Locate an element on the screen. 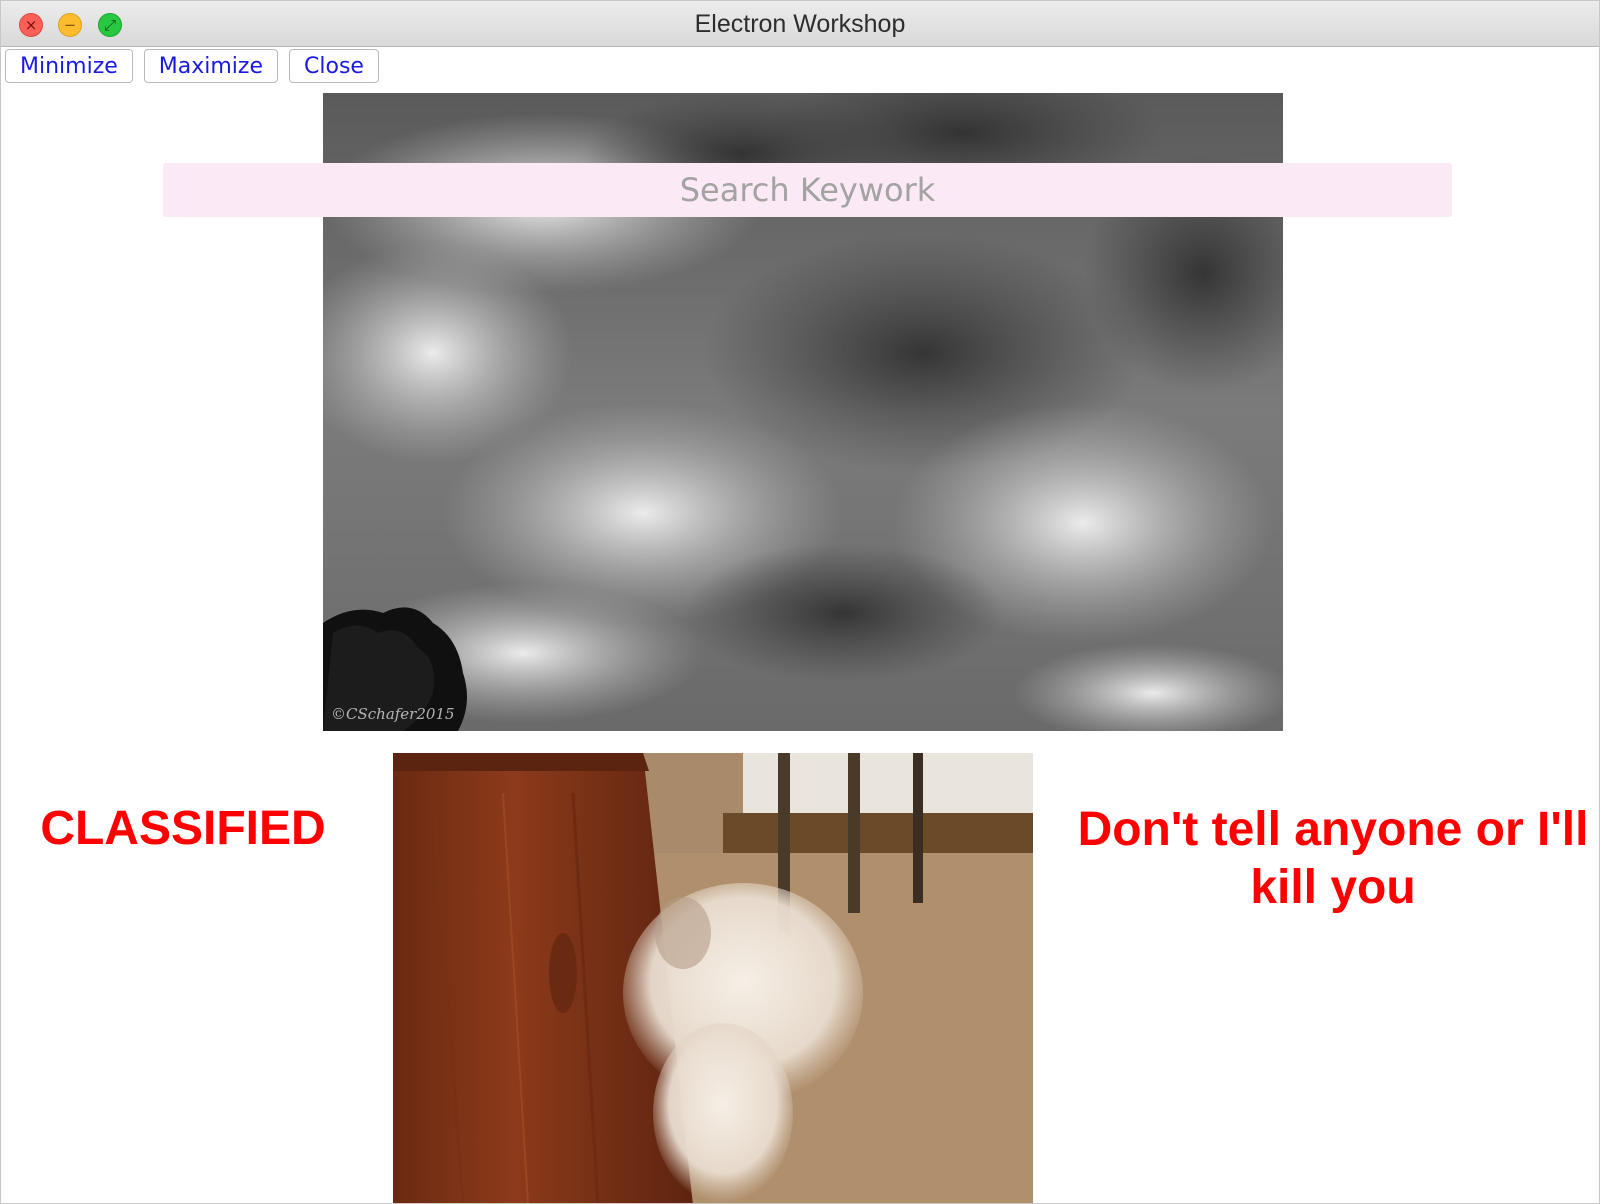  photo-watermark: ©CSchafer2015 is located at coordinates (393, 714).